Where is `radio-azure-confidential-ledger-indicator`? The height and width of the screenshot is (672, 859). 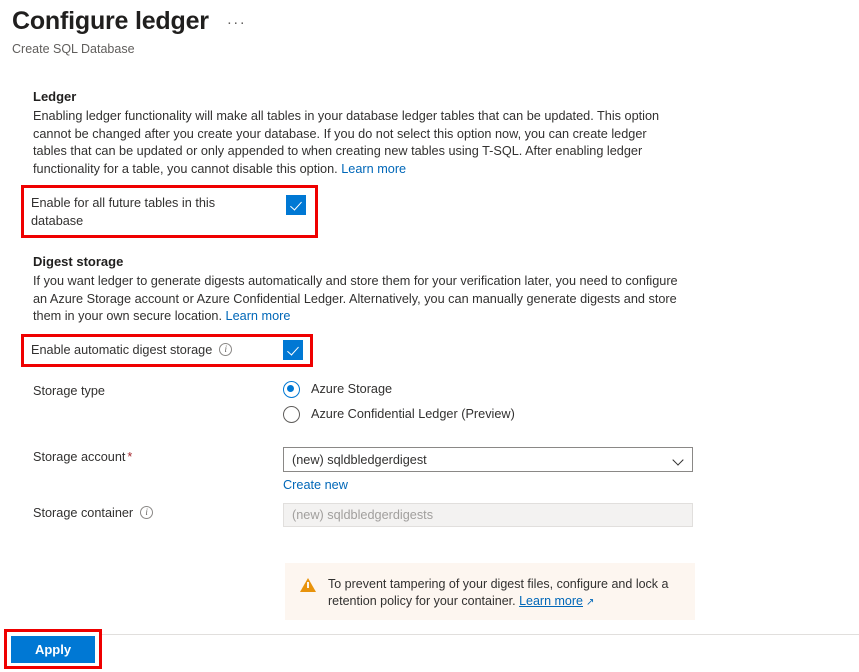 radio-azure-confidential-ledger-indicator is located at coordinates (291, 414).